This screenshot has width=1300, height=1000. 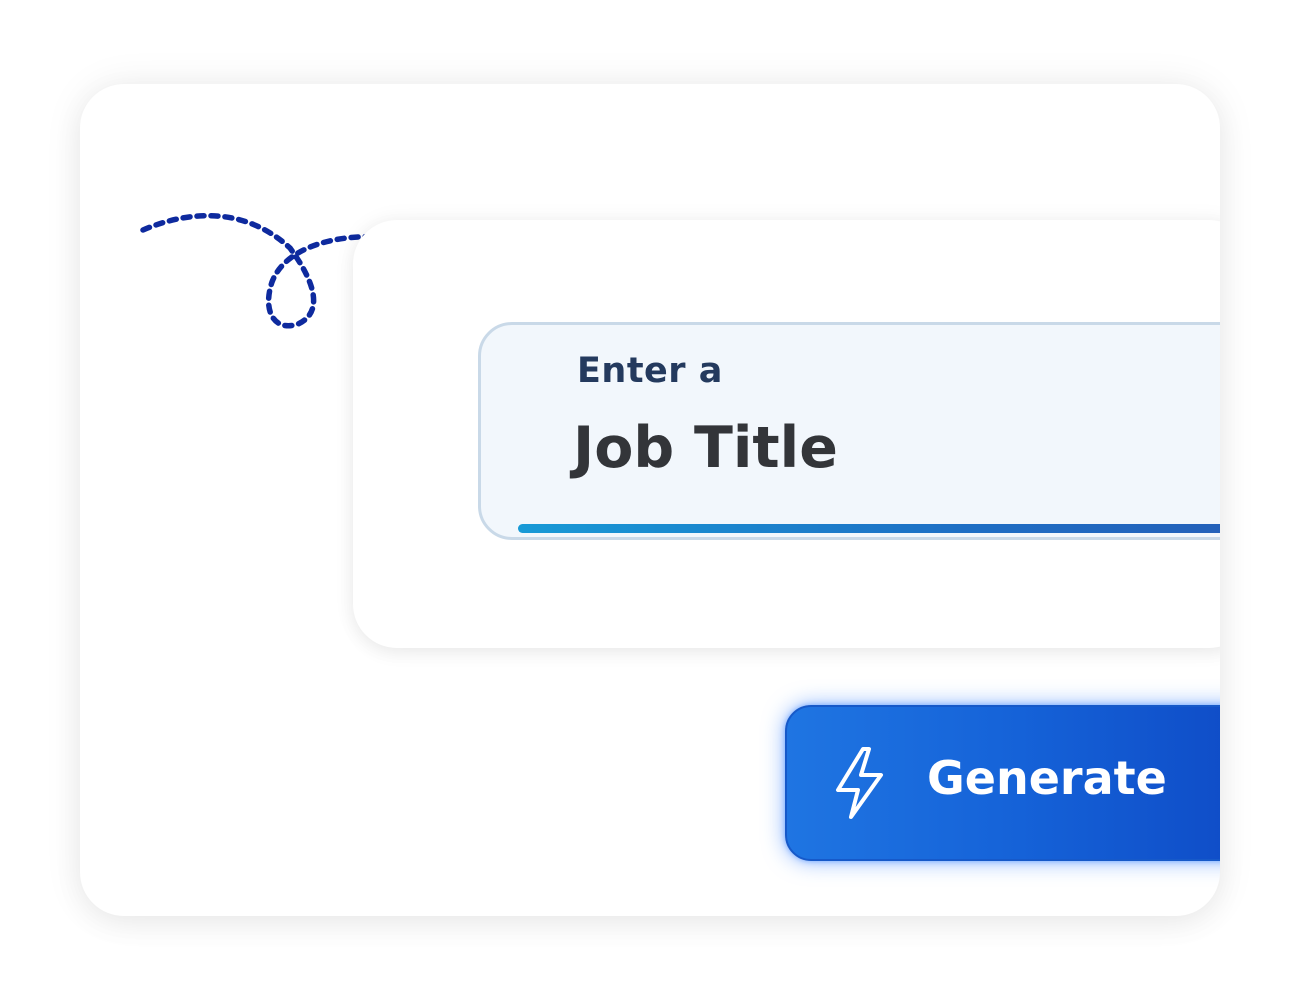 I want to click on job-title-value: Job Title, so click(x=705, y=448).